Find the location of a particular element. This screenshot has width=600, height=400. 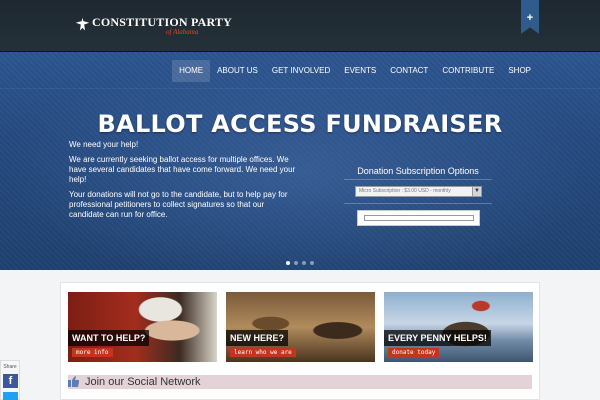

slider-pagination is located at coordinates (300, 263).